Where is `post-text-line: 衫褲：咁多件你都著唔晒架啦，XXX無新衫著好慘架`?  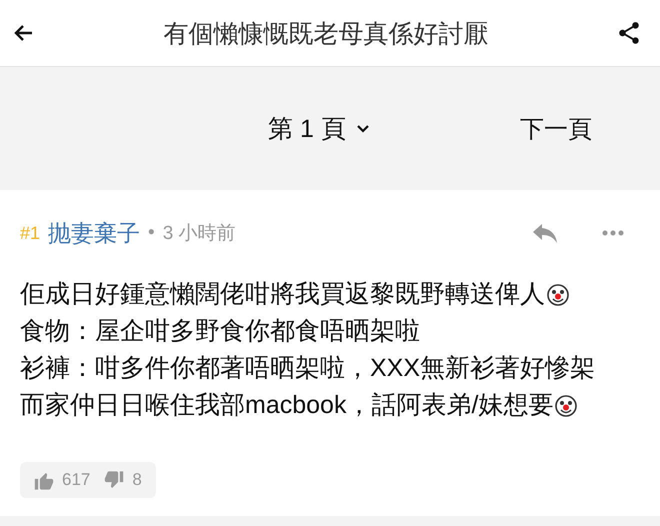
post-text-line: 衫褲：咁多件你都著唔晒架啦，XXX無新衫著好慘架 is located at coordinates (308, 368).